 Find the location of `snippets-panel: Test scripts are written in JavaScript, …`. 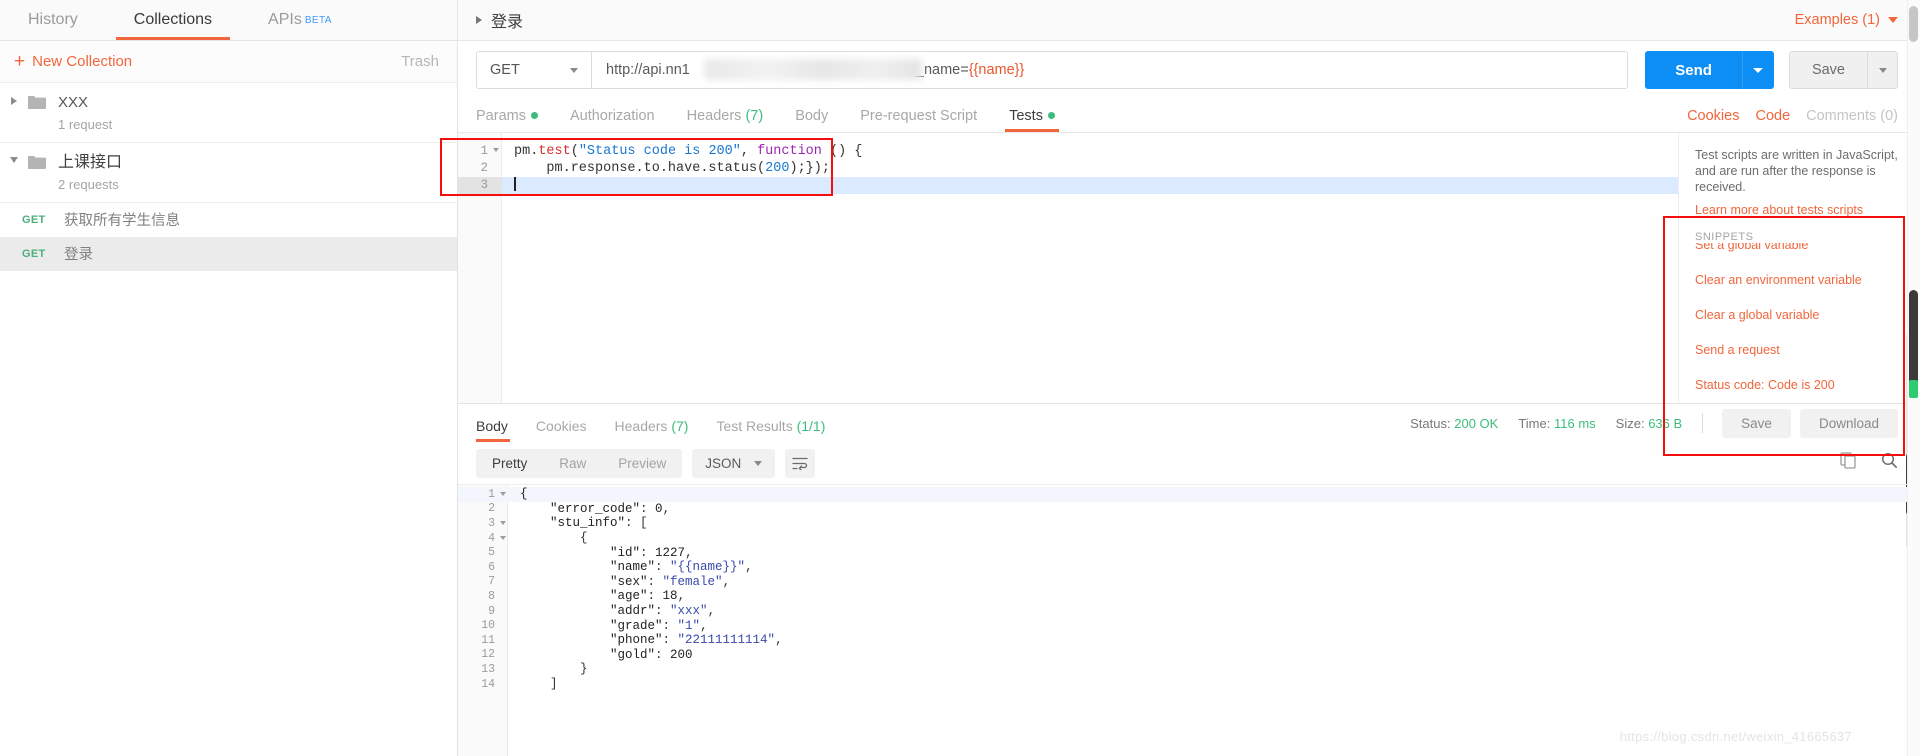

snippets-panel: Test scripts are written in JavaScript, … is located at coordinates (1799, 340).